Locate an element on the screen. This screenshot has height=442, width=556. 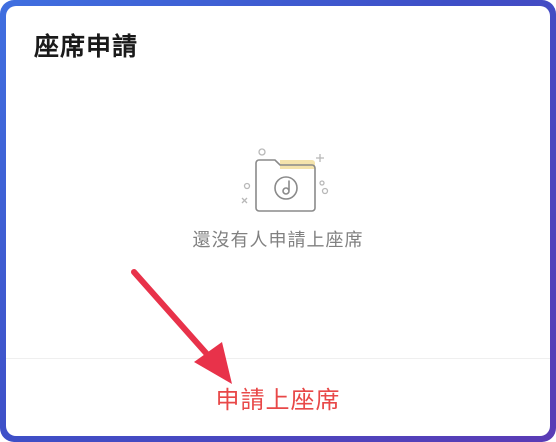
dialog-title: 座席申請 is located at coordinates (86, 46).